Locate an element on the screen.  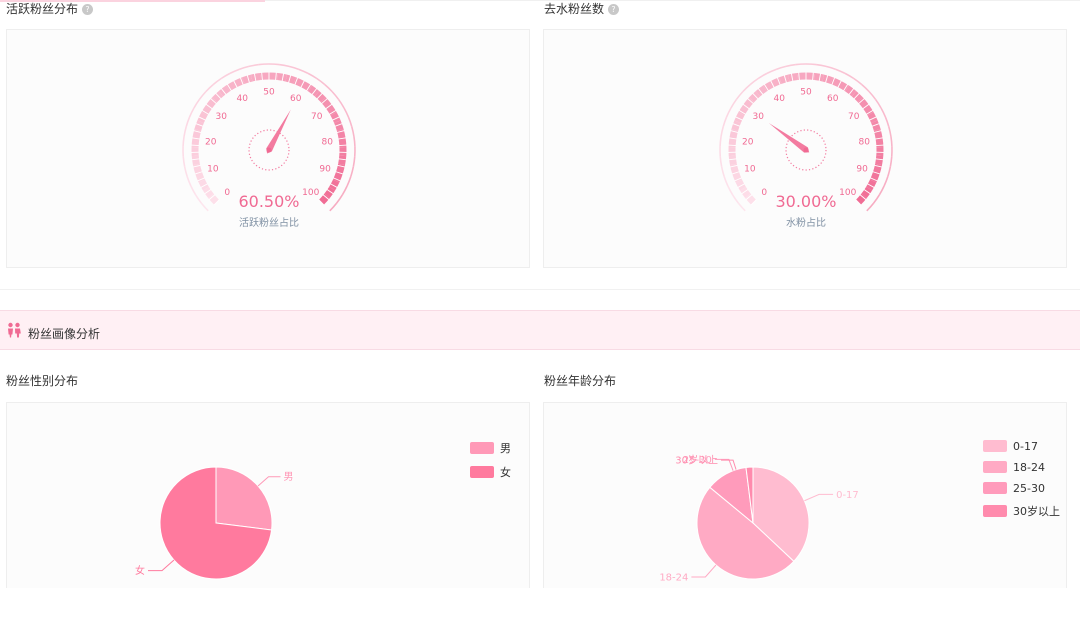
gauge-needle-hub is located at coordinates (806, 150).